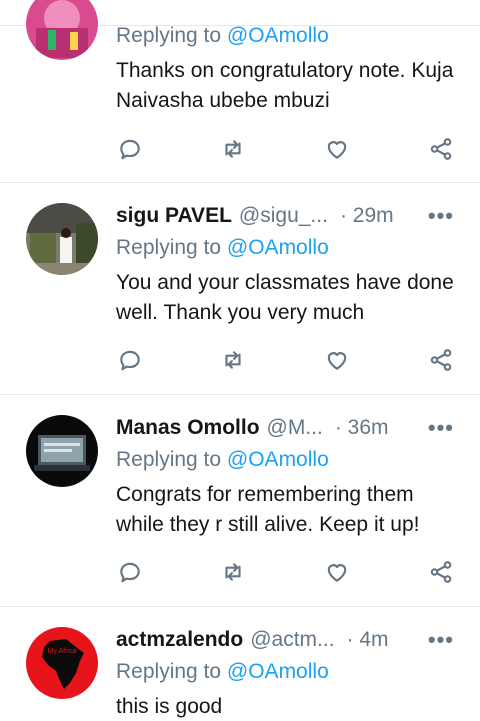 The width and height of the screenshot is (480, 721). What do you see at coordinates (174, 216) in the screenshot?
I see `author-name: sigu PAVEL` at bounding box center [174, 216].